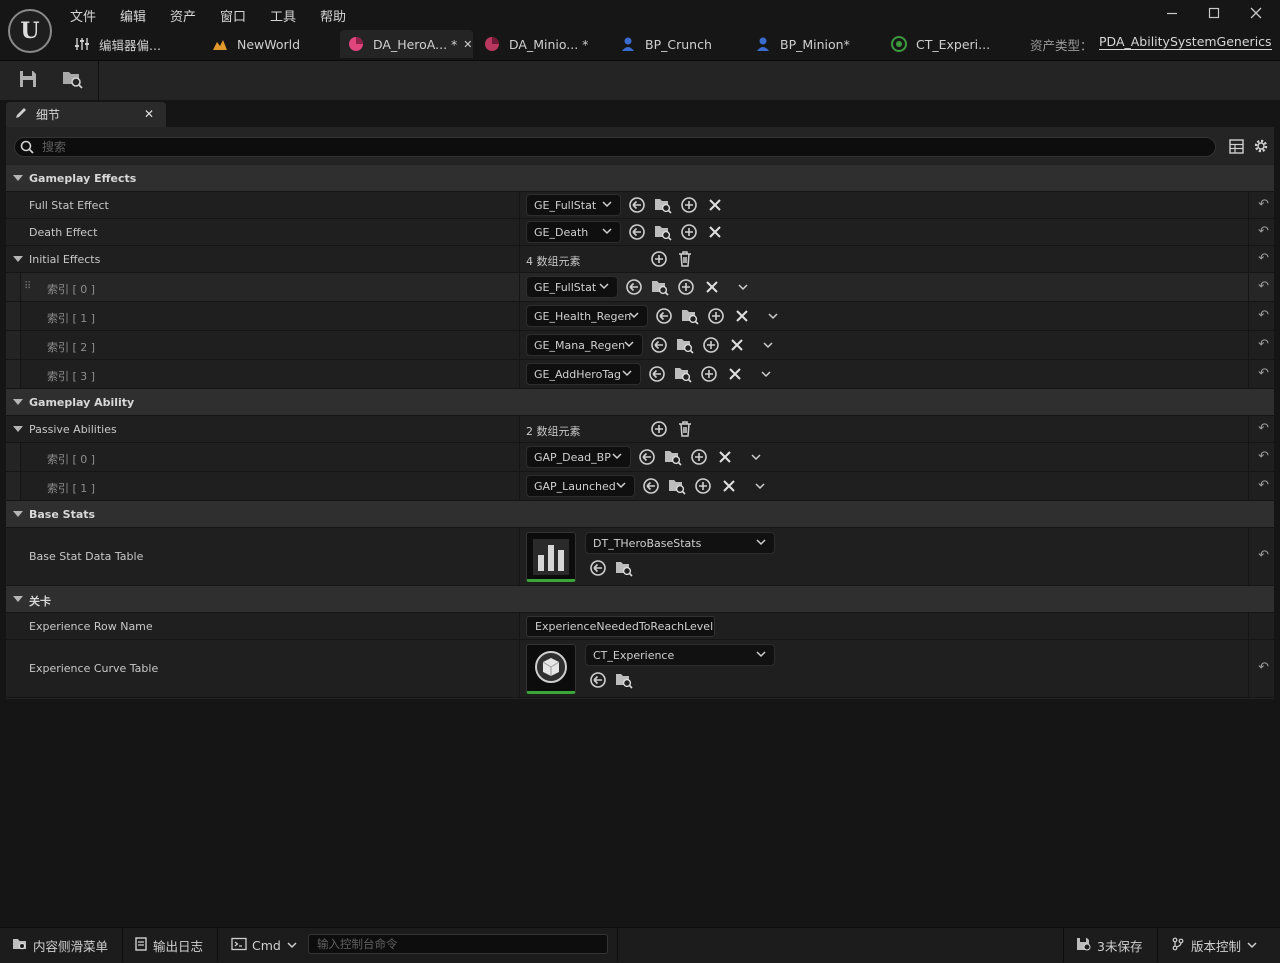 This screenshot has width=1280, height=963. I want to click on details-tab: 细节 ✕, so click(86, 114).